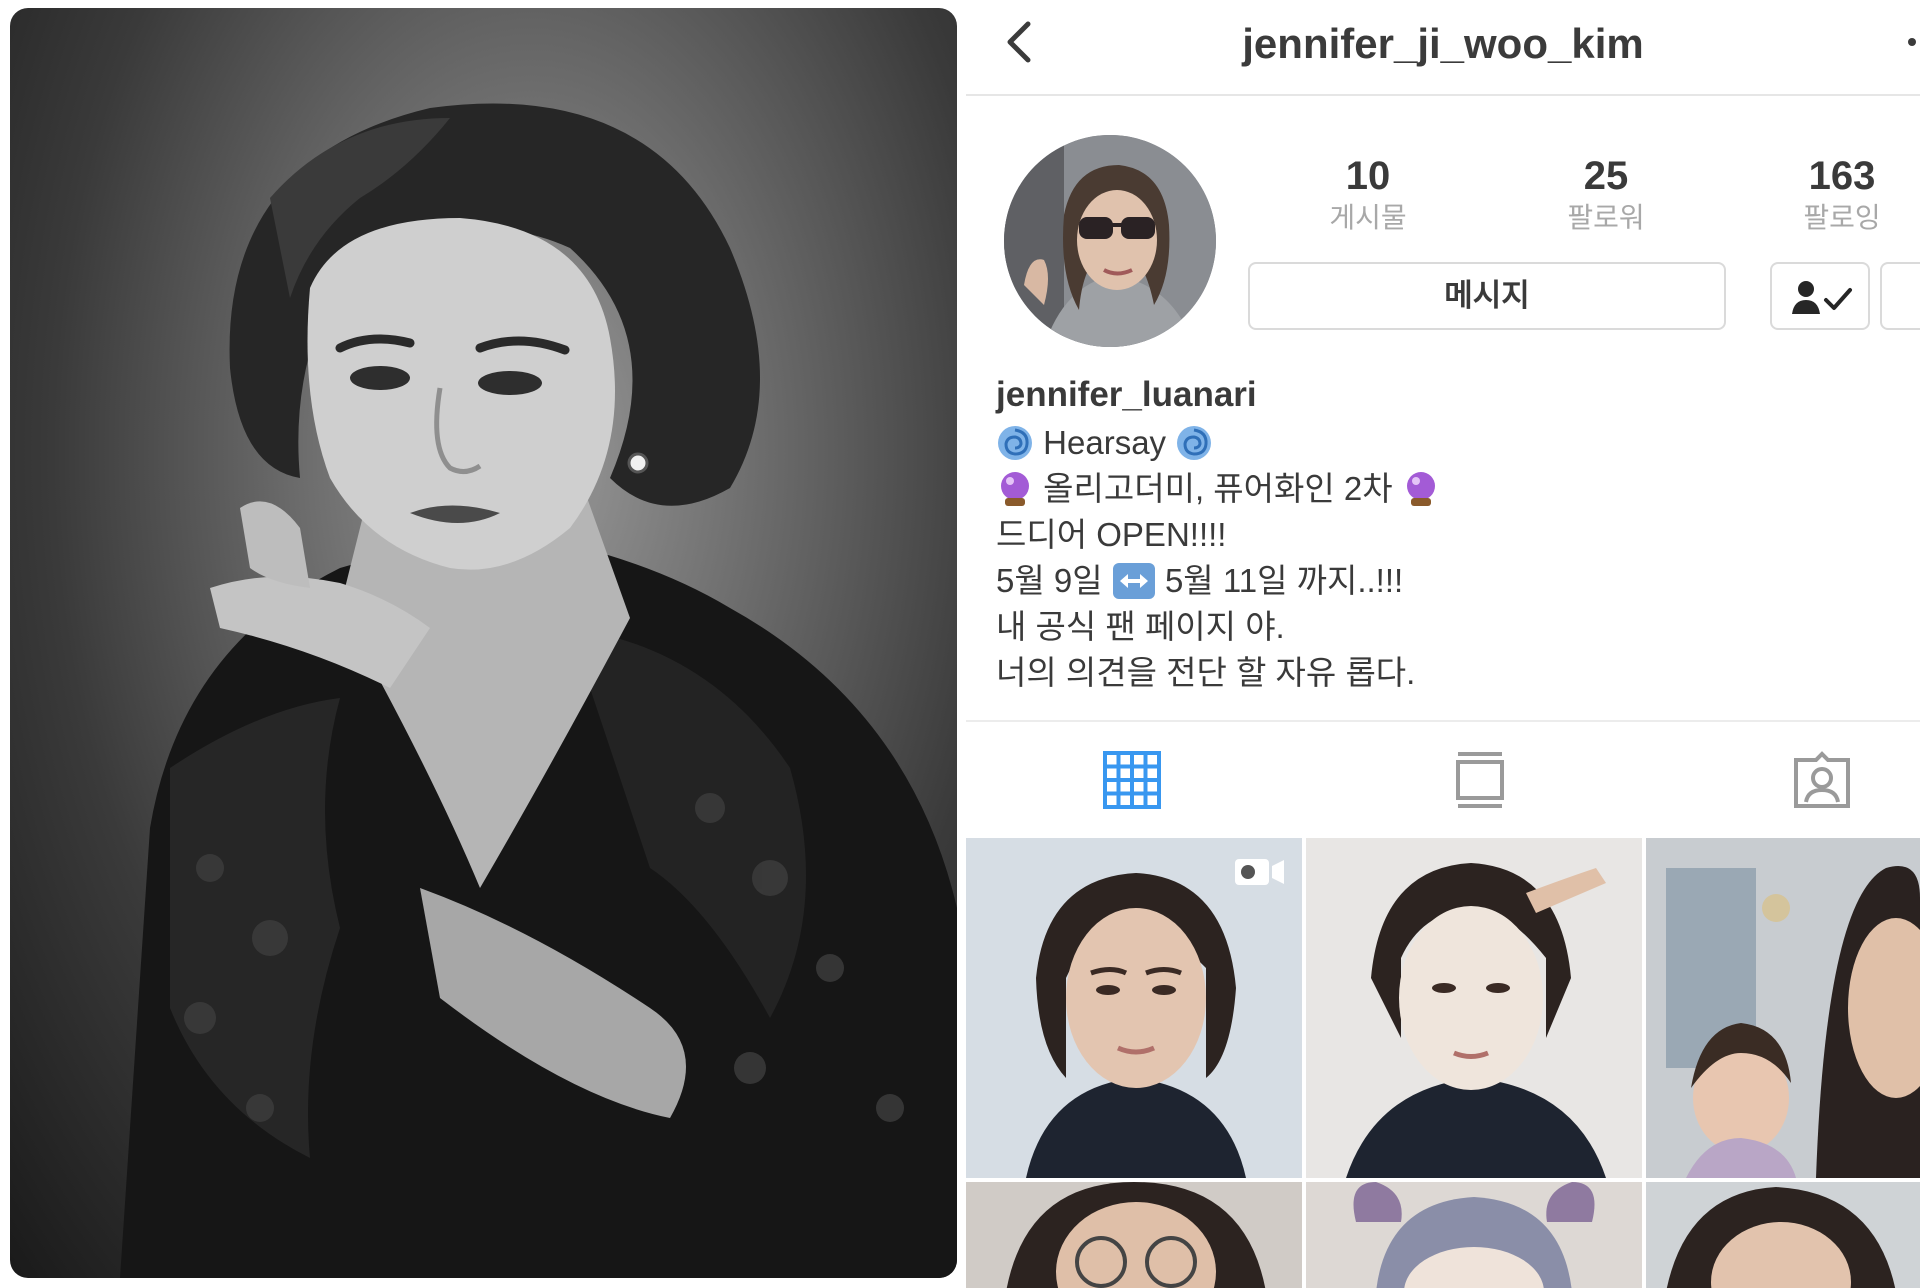 The height and width of the screenshot is (1288, 1920). I want to click on video-camera-icon, so click(1259, 872).